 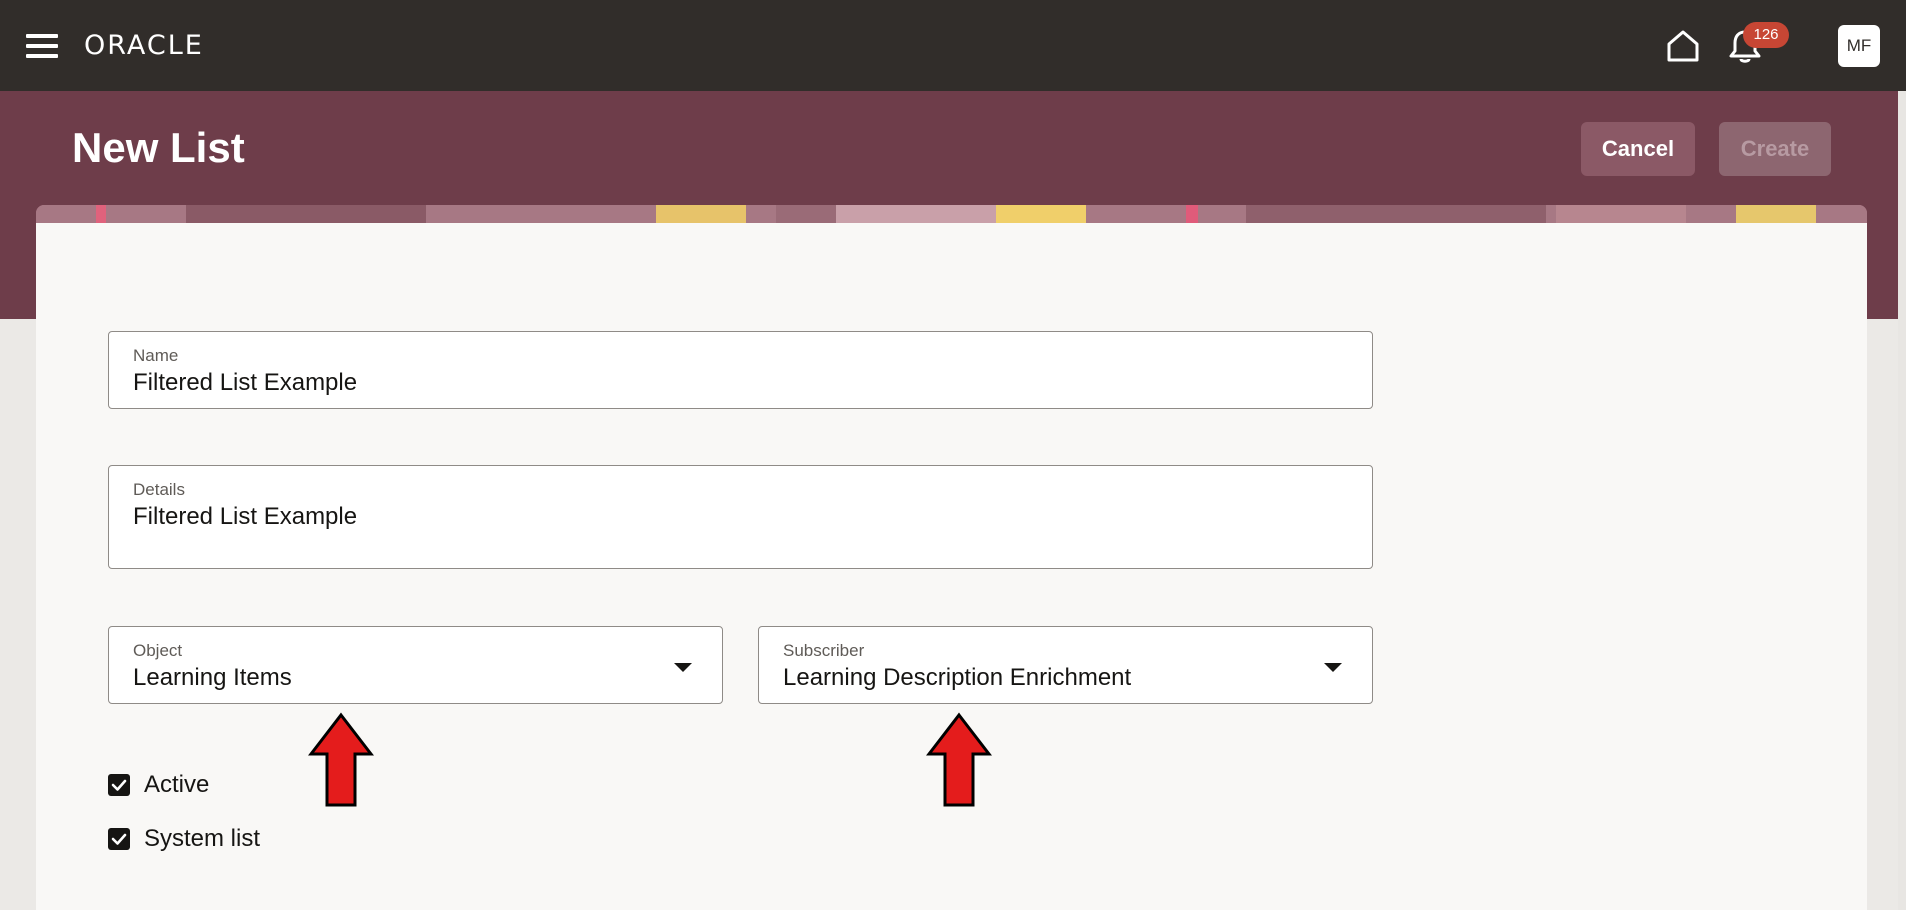 What do you see at coordinates (951, 214) in the screenshot?
I see `banner-decoration` at bounding box center [951, 214].